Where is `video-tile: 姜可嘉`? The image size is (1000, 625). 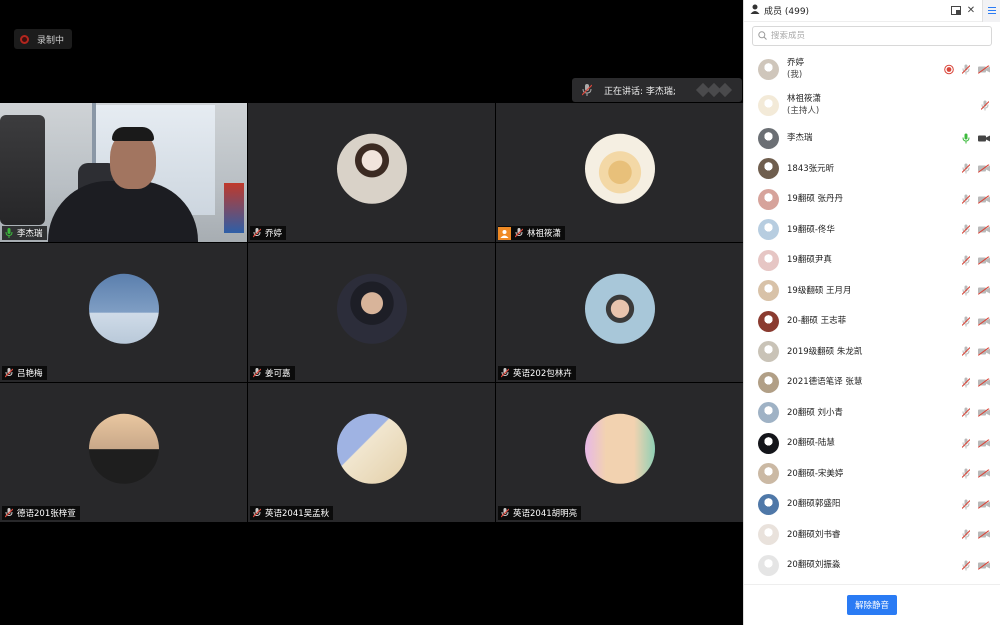 video-tile: 姜可嘉 is located at coordinates (371, 312).